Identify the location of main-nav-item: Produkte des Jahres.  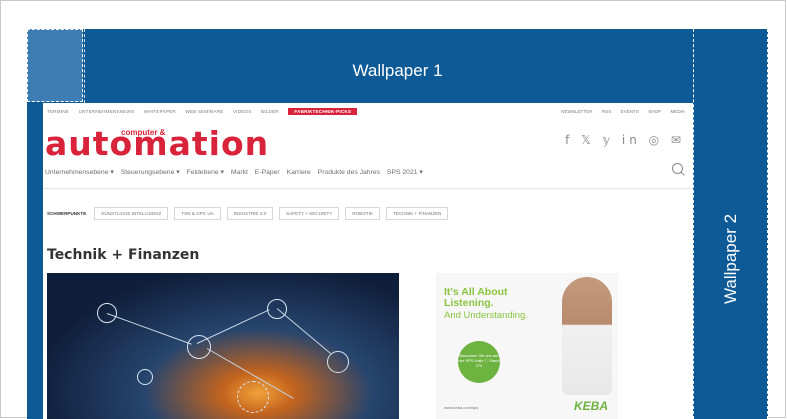
(349, 172).